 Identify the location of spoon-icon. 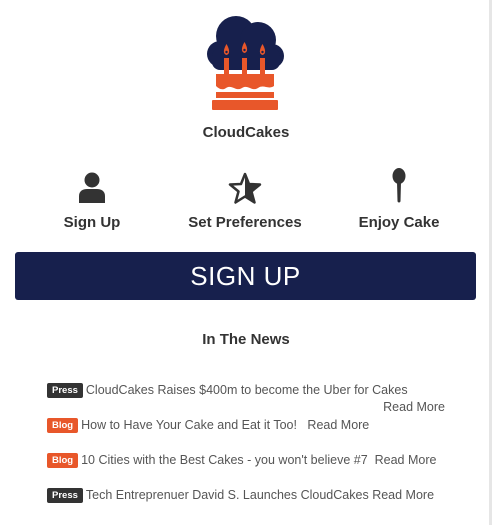
(399, 182).